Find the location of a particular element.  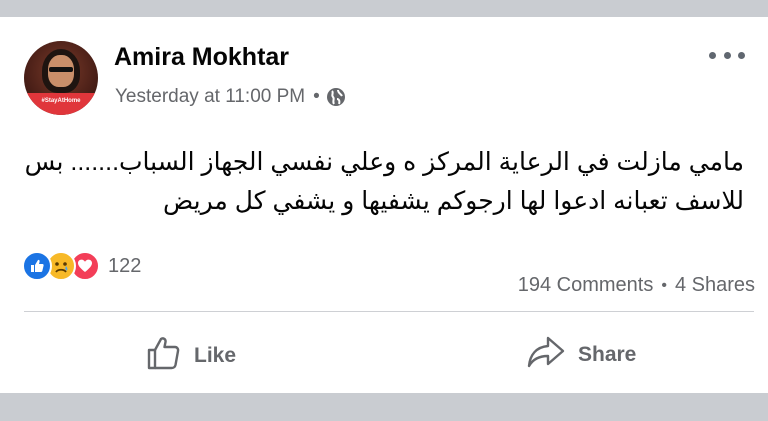

author-name: Amira Mokhtar is located at coordinates (201, 57).